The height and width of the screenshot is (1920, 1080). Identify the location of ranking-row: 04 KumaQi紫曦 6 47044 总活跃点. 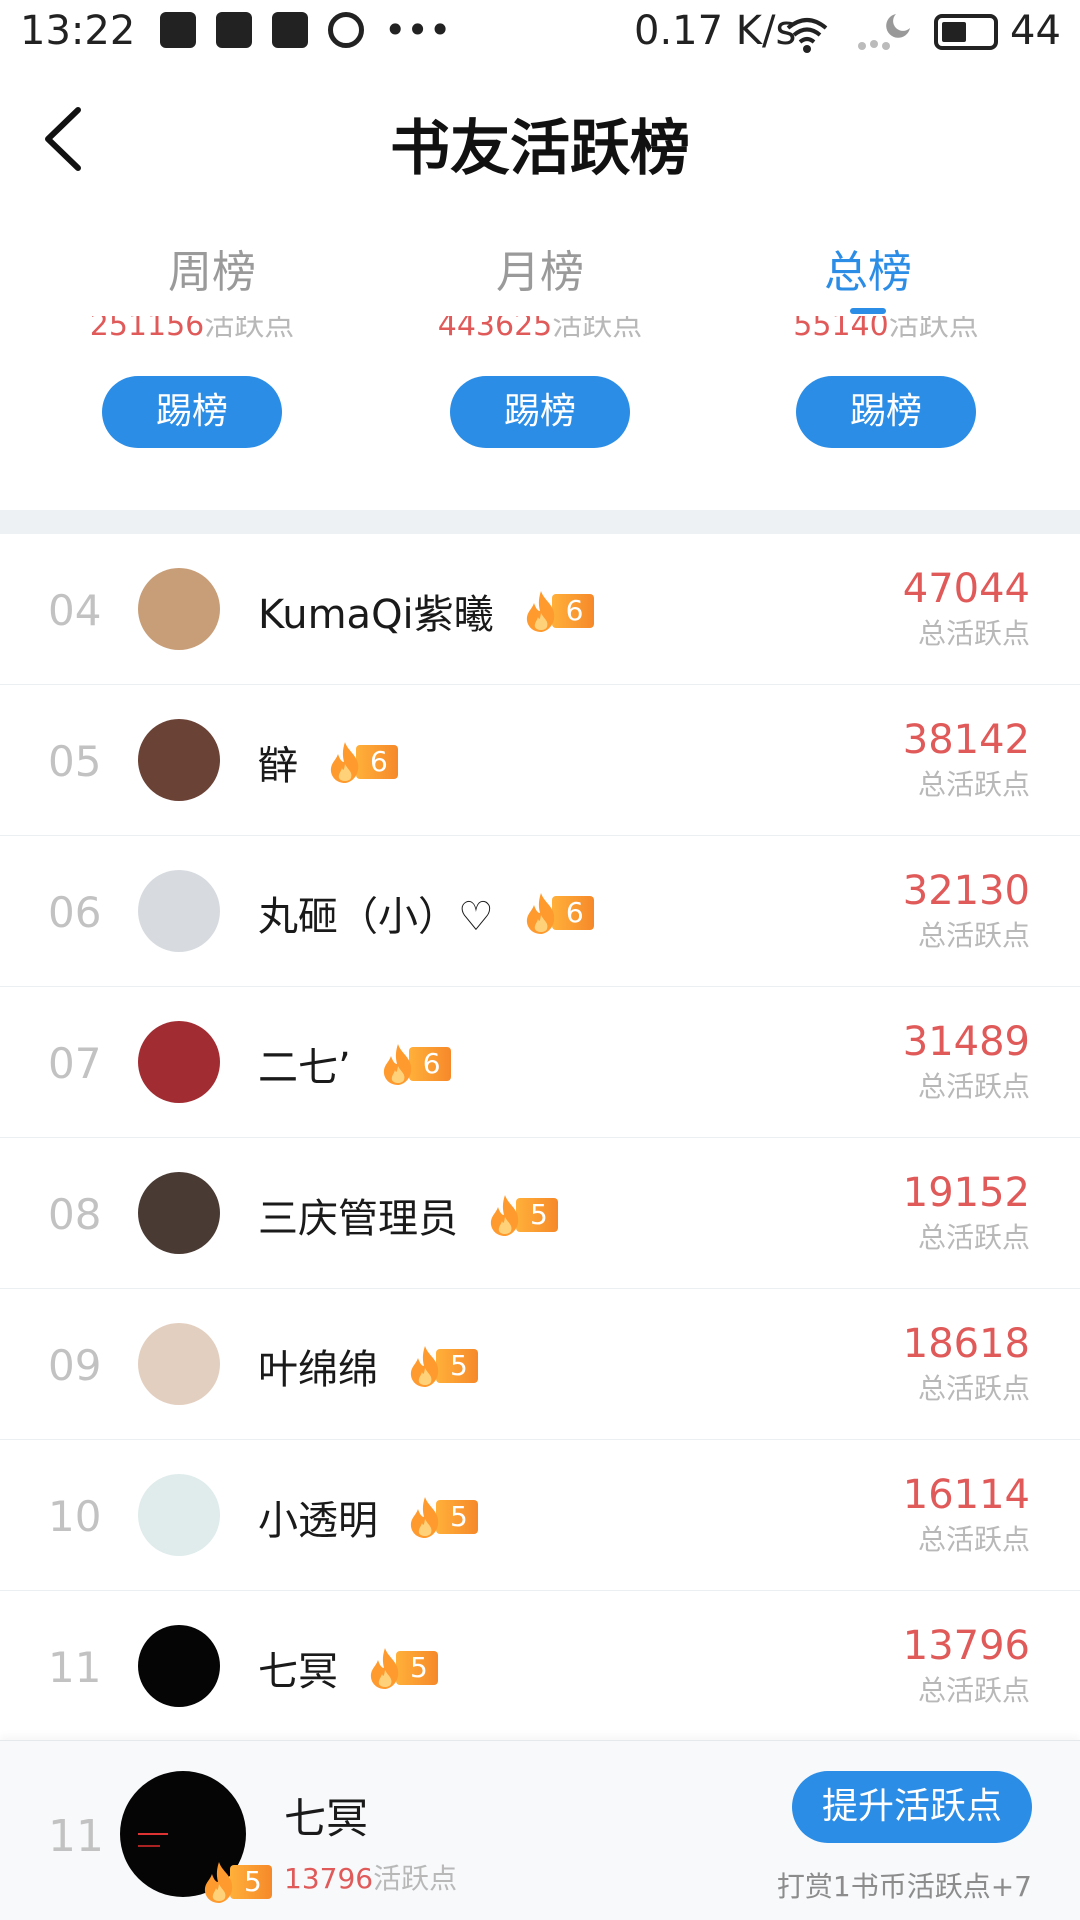
(540, 609).